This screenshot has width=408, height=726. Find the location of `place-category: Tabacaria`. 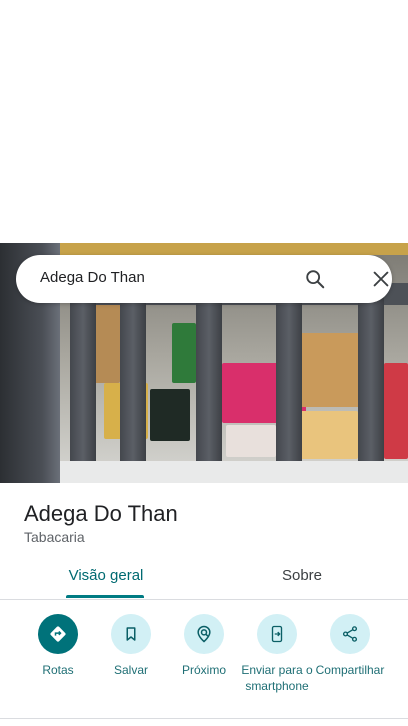

place-category: Tabacaria is located at coordinates (54, 537).